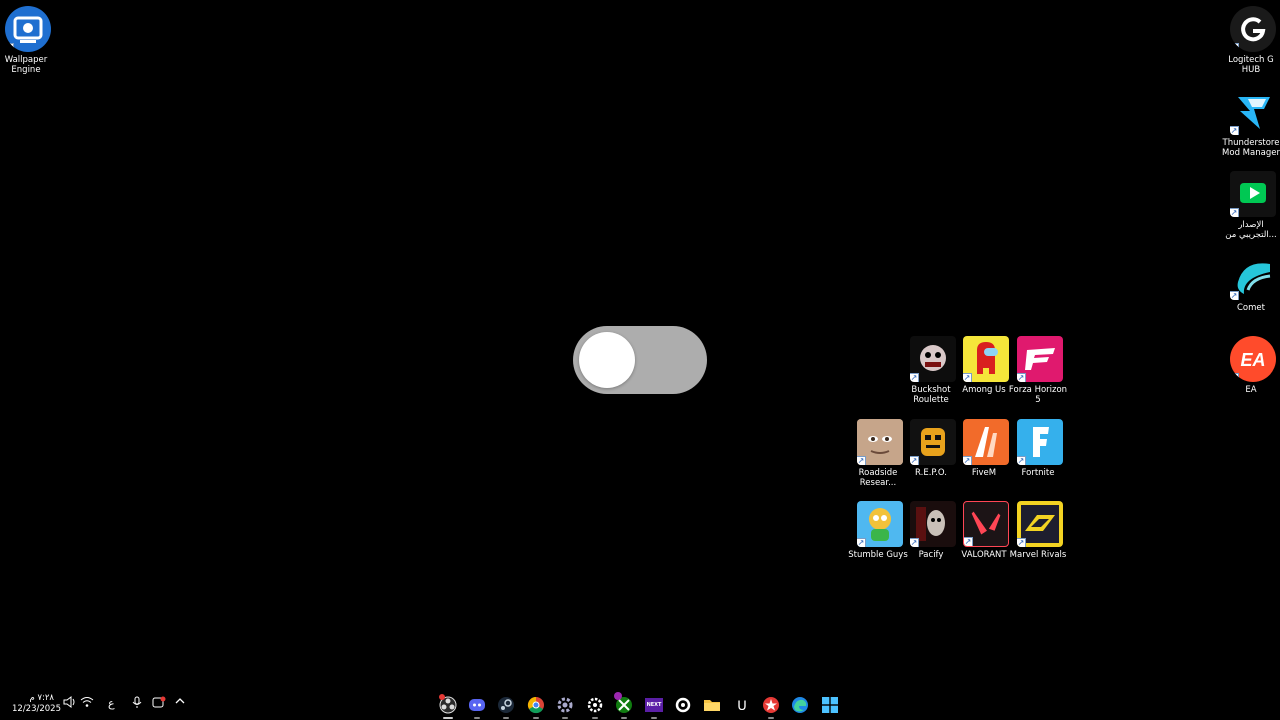  Describe the element at coordinates (1040, 524) in the screenshot. I see `marvel-rivals-icon: ↗` at that location.